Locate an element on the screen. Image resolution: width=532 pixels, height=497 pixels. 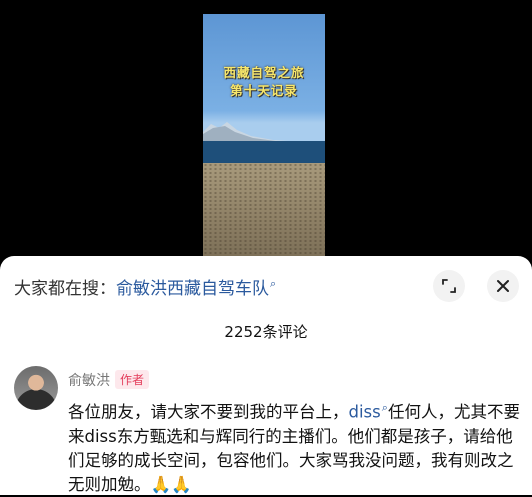
close-icon is located at coordinates (503, 286).